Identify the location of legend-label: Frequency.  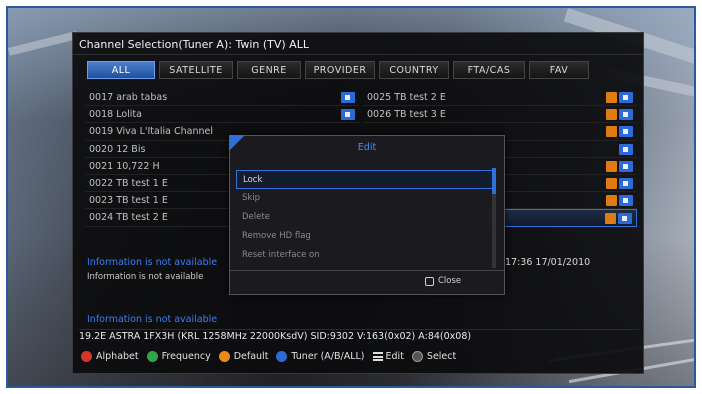
(186, 356).